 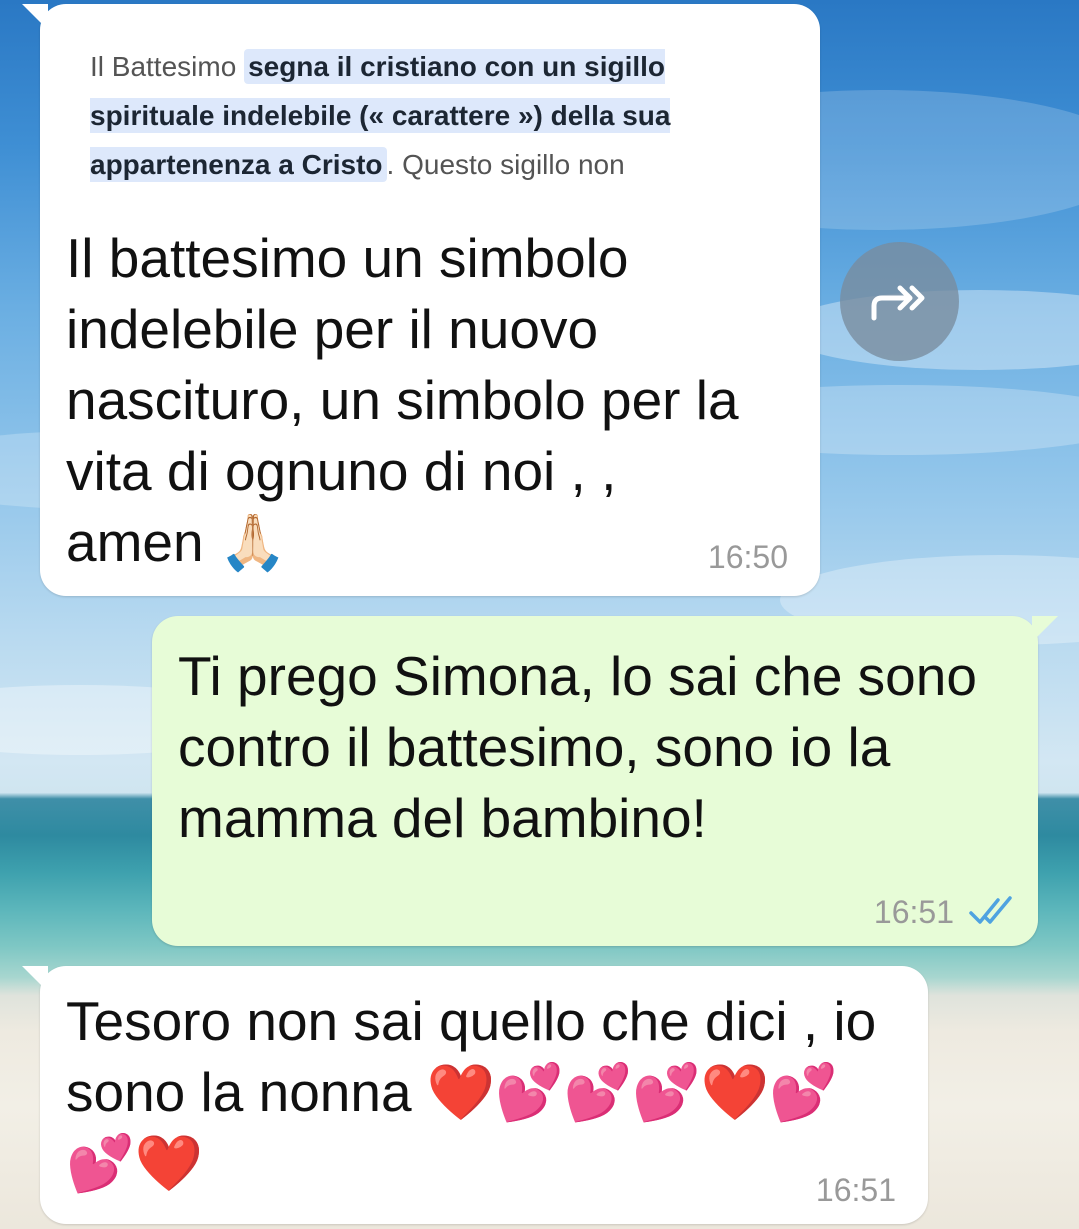 I want to click on praying-hands-emoji: 🙏🏻, so click(x=253, y=542).